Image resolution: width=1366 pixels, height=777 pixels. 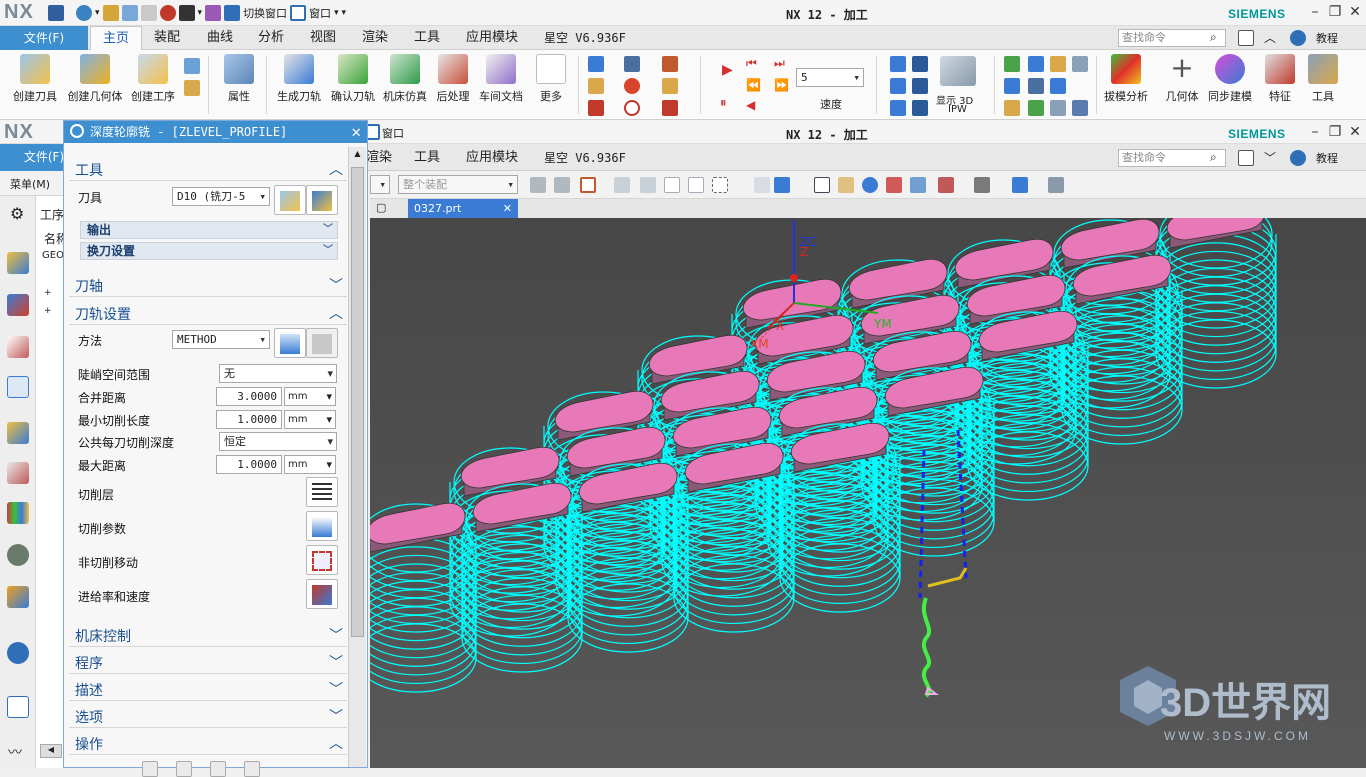 I want to click on constraint-navigator-icon, so click(x=18, y=305).